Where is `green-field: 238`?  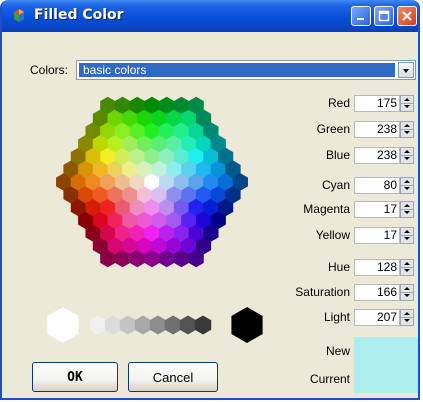 green-field: 238 is located at coordinates (377, 129).